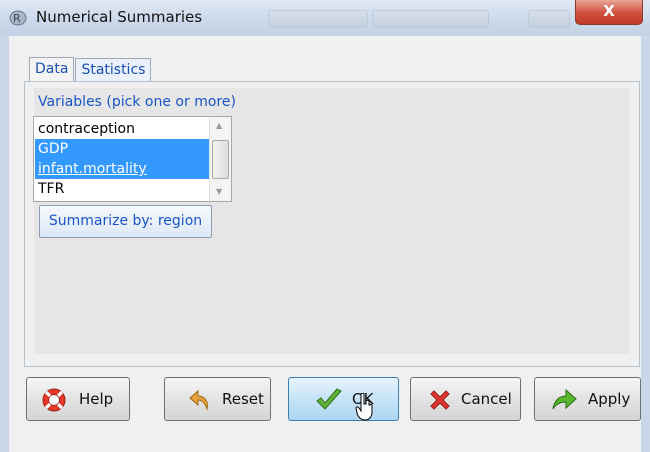 Image resolution: width=650 pixels, height=452 pixels. I want to click on listbox-scrollbar: ▲ ▼, so click(220, 159).